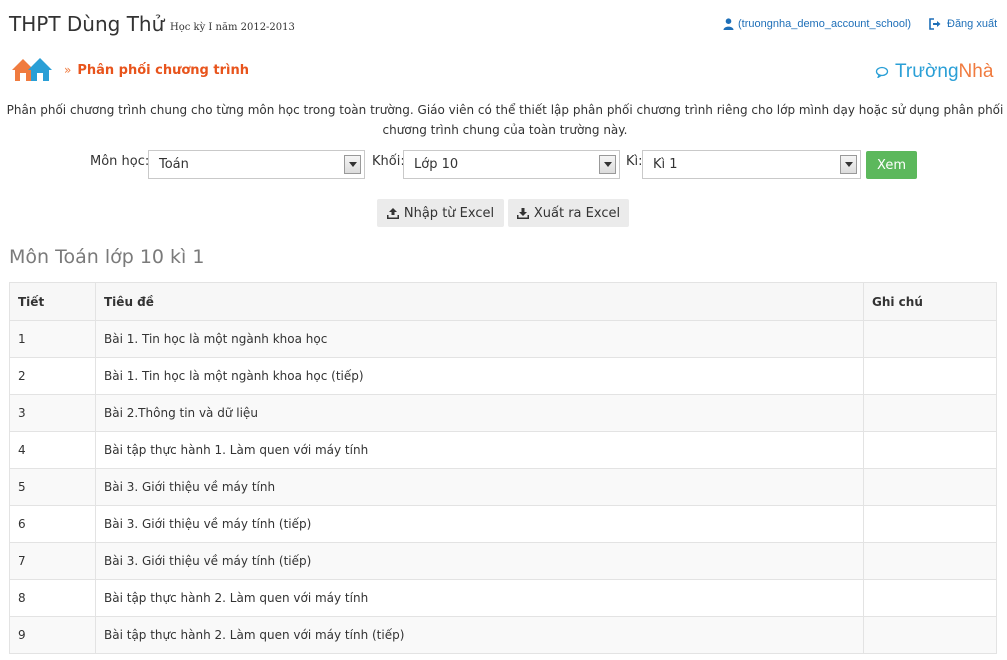 This screenshot has width=1007, height=660. I want to click on table-row: 6 Bài 3. Giới thiệu về máy tính (tiếp), so click(503, 524).